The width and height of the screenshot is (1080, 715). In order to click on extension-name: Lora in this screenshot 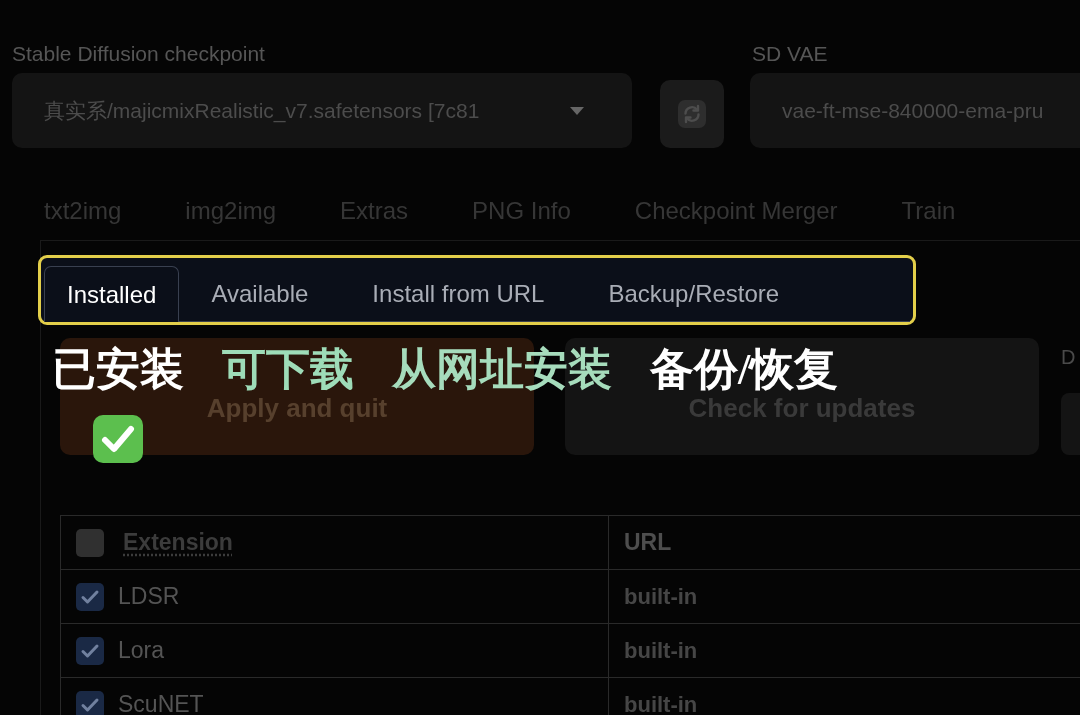, I will do `click(141, 651)`.